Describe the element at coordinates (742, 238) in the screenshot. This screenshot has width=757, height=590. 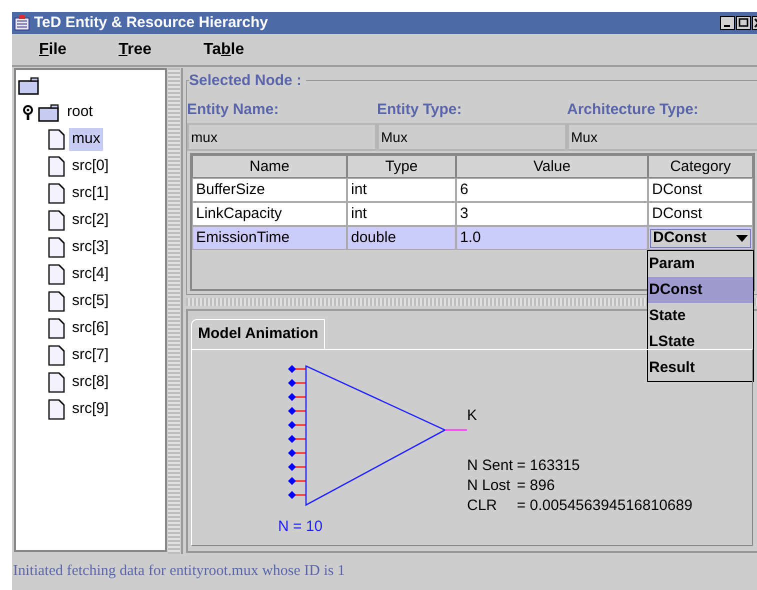
I see `caret-icon` at that location.